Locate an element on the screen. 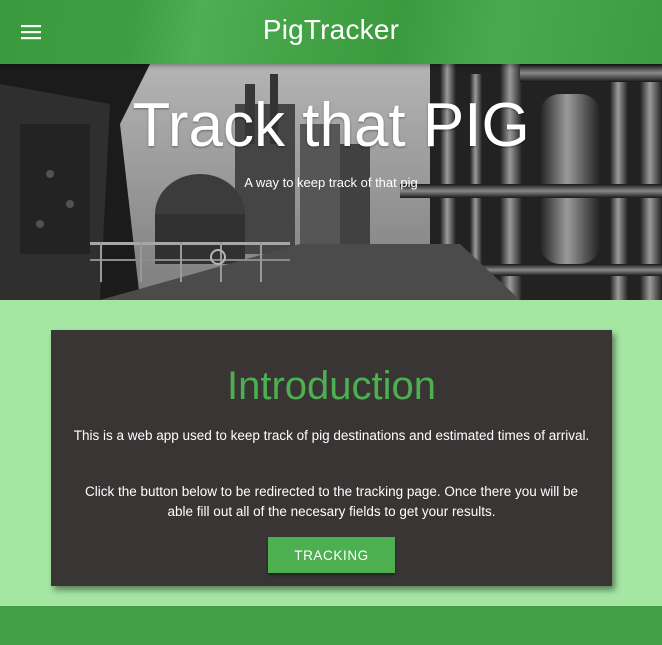  introduction-title: Introduction is located at coordinates (331, 386).